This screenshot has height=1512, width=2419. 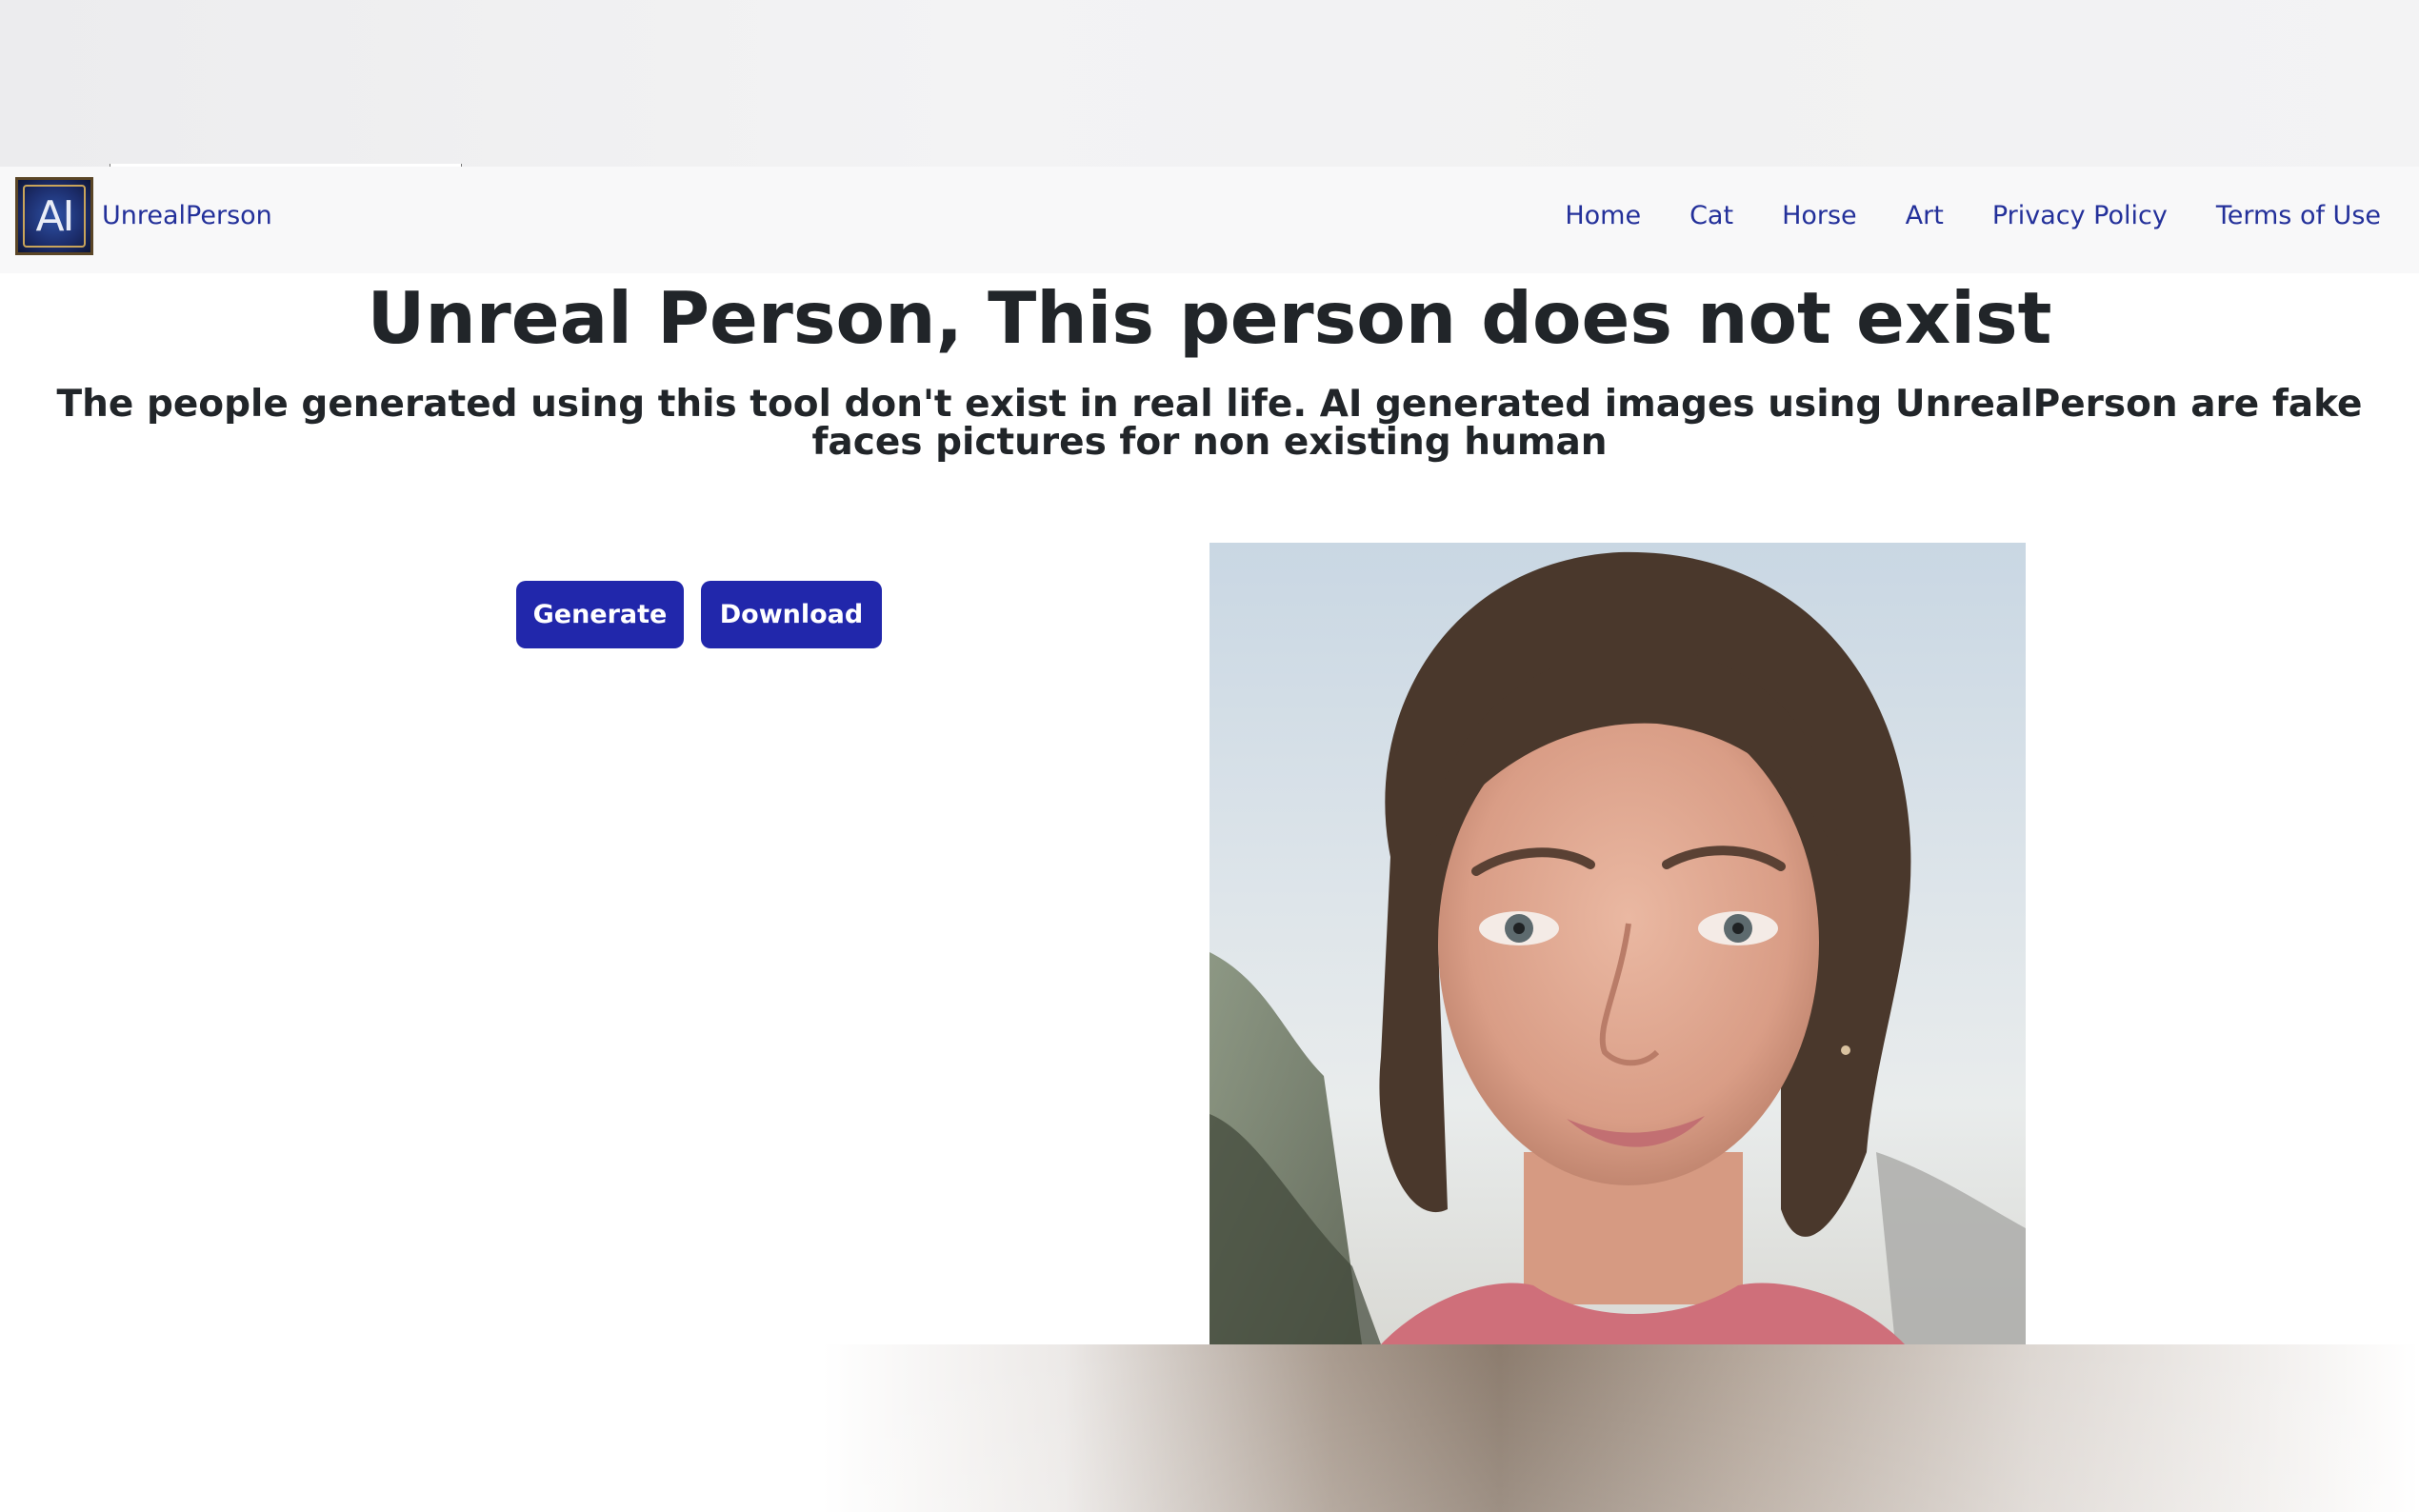 I want to click on generate-button: Generate, so click(x=600, y=614).